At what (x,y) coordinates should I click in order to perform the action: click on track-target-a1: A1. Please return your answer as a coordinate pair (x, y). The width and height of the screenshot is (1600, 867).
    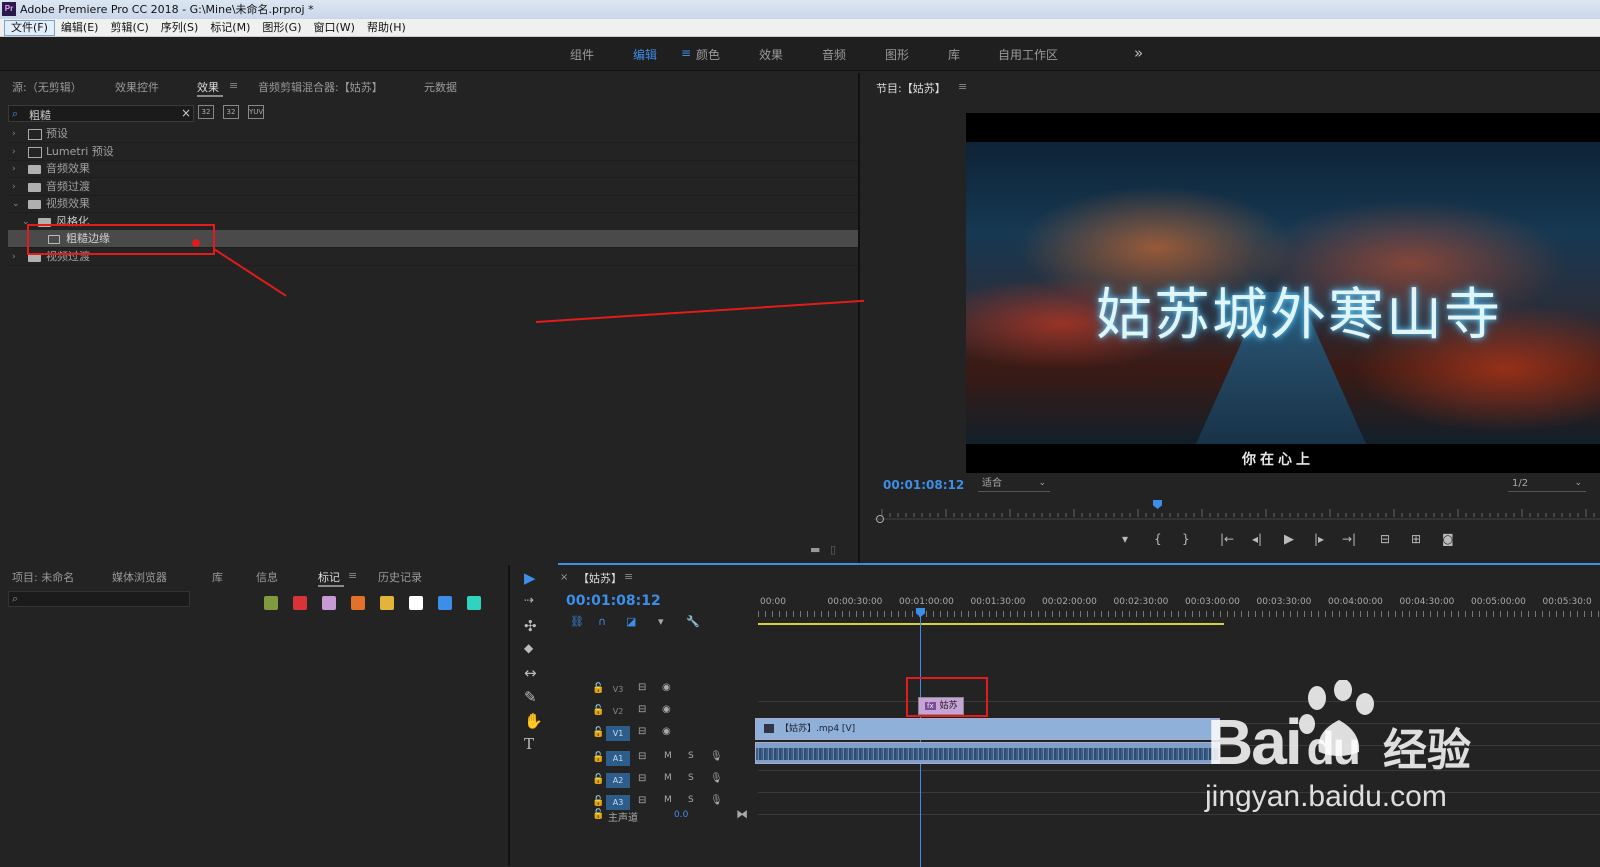
    Looking at the image, I should click on (618, 758).